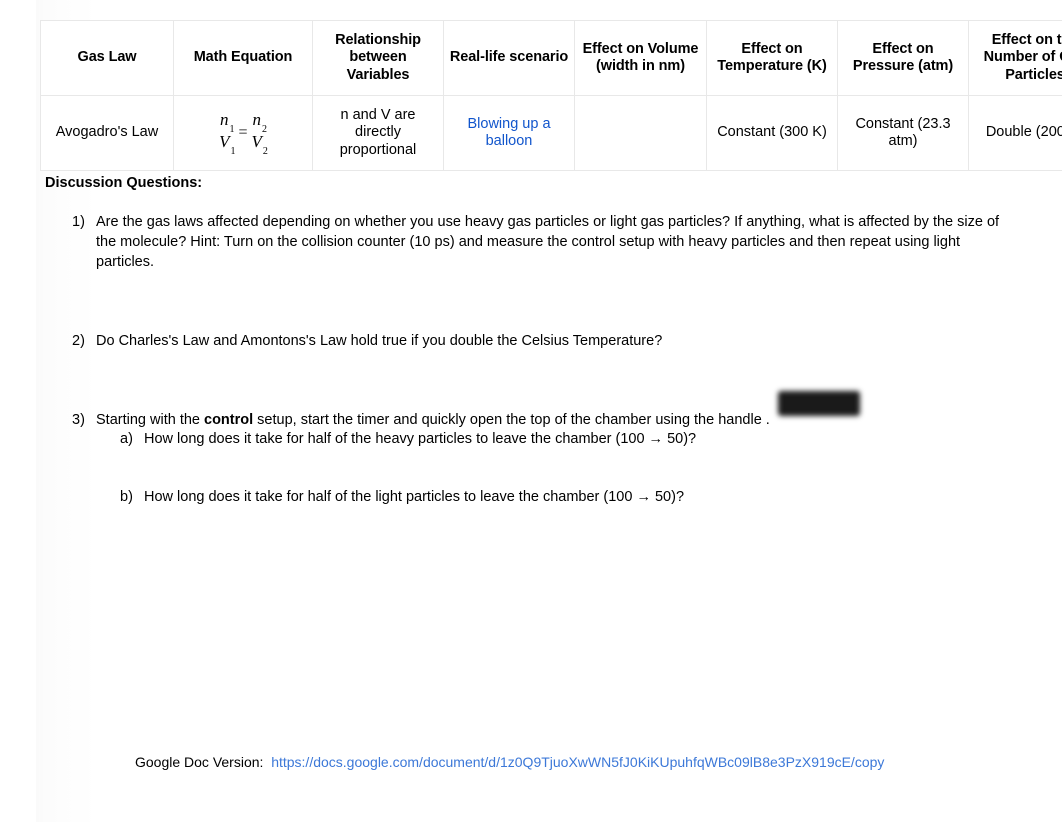  What do you see at coordinates (772, 58) in the screenshot?
I see `column-header-effect-temperature: Effect on Temperature (K)` at bounding box center [772, 58].